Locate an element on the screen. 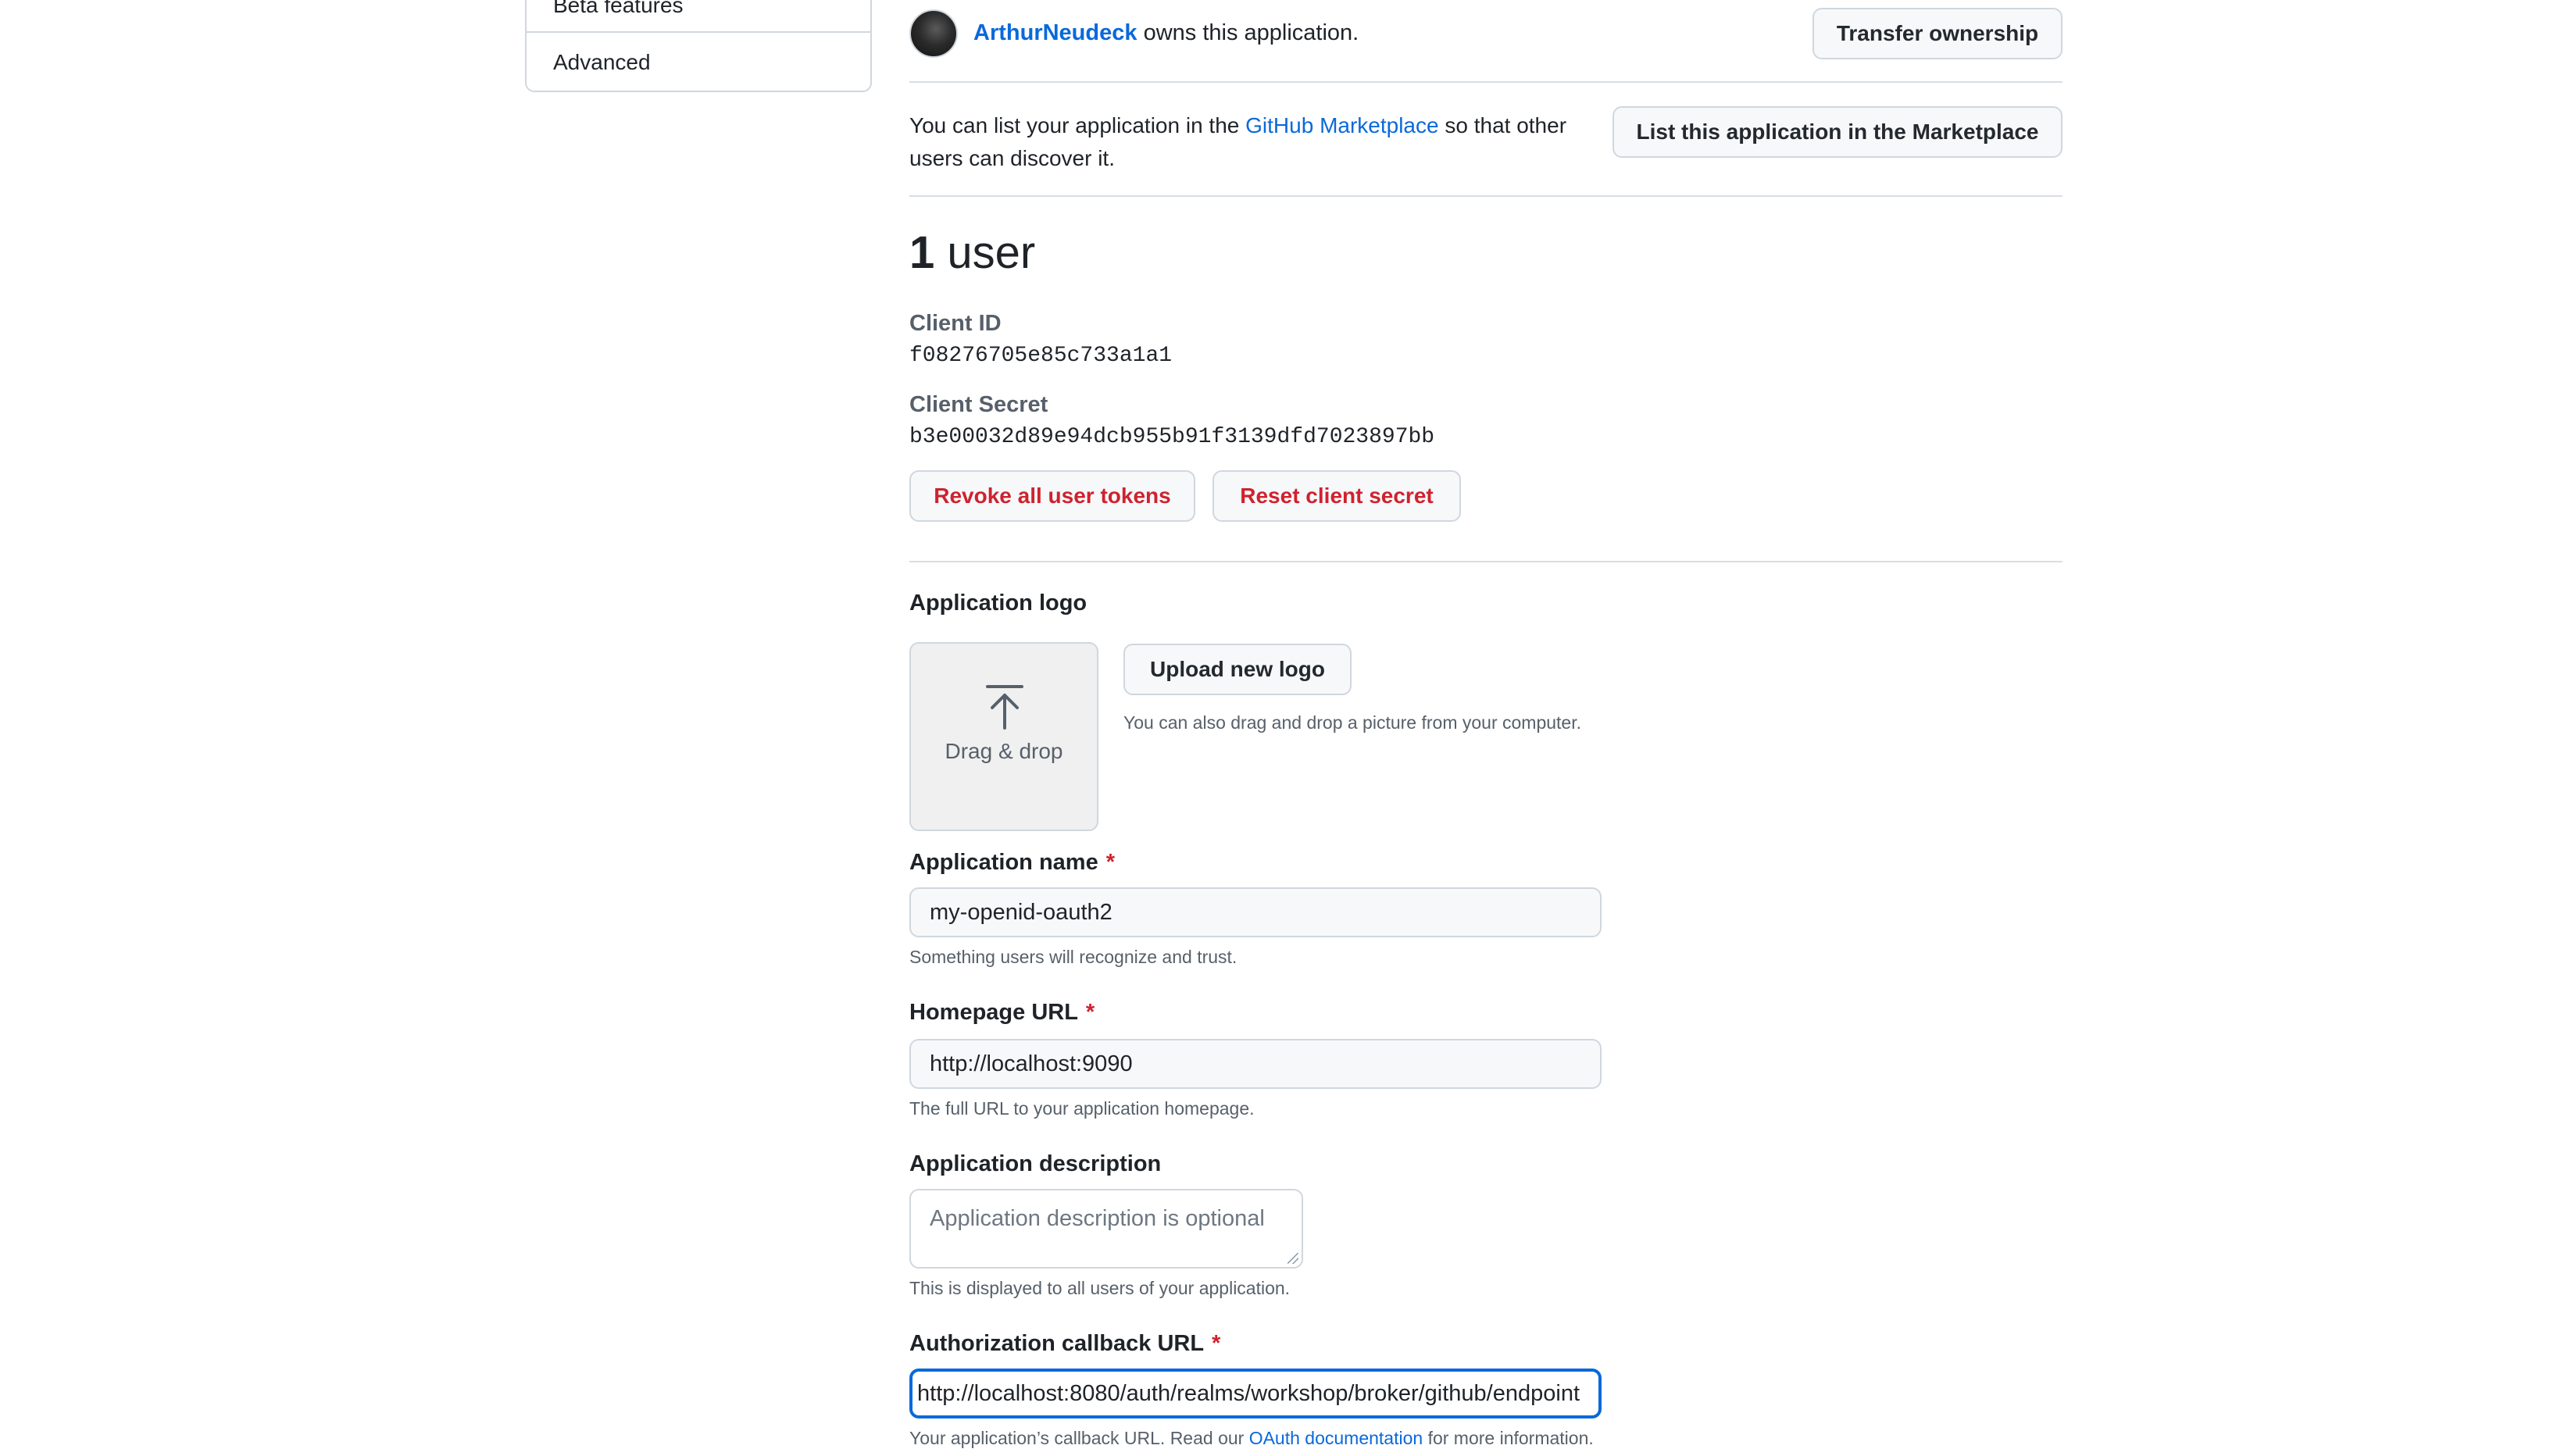 This screenshot has width=2575, height=1456. marketplace-text-before: You can list your application in the is located at coordinates (1074, 125).